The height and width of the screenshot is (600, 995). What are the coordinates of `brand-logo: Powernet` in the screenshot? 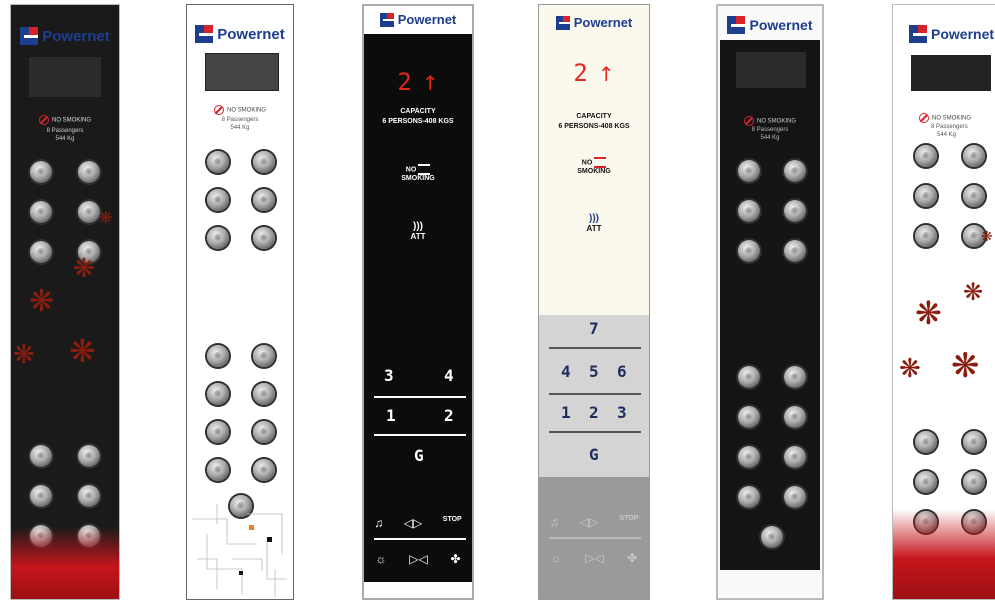 It's located at (240, 34).